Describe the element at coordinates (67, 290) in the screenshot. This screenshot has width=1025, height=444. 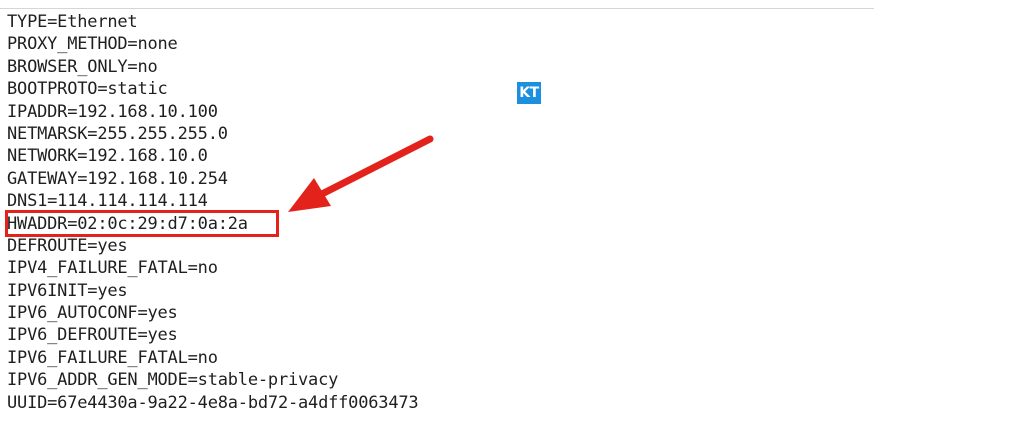
I see `config-line-ipv6init: IPV6INIT=yes` at that location.